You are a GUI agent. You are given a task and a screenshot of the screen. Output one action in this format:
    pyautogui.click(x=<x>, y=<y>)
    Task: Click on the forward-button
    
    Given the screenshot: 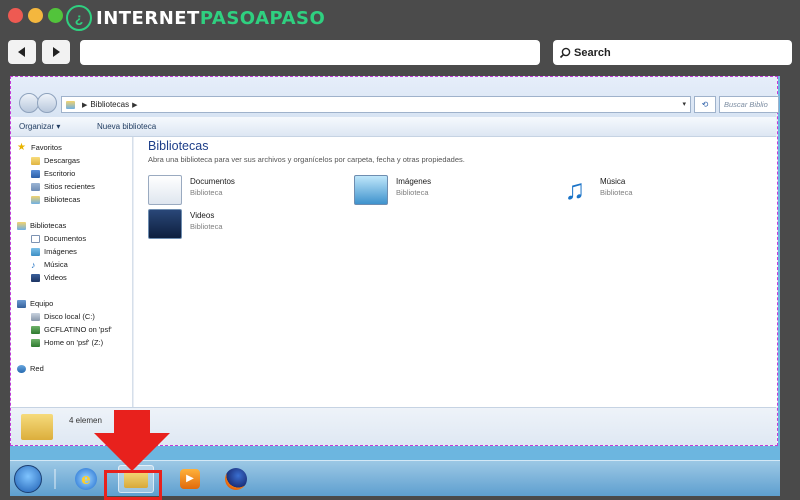 What is the action you would take?
    pyautogui.click(x=56, y=52)
    